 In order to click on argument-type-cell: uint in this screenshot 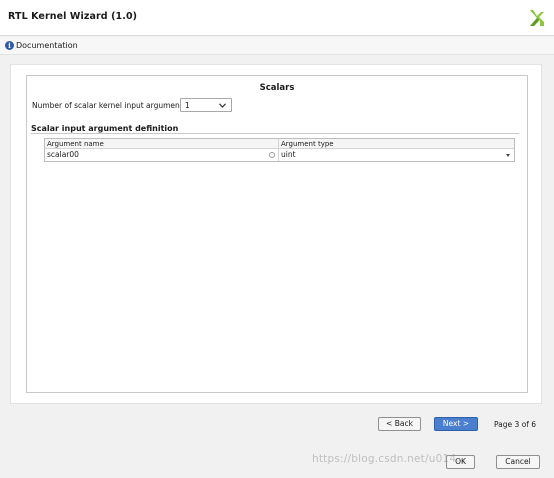, I will do `click(396, 155)`.